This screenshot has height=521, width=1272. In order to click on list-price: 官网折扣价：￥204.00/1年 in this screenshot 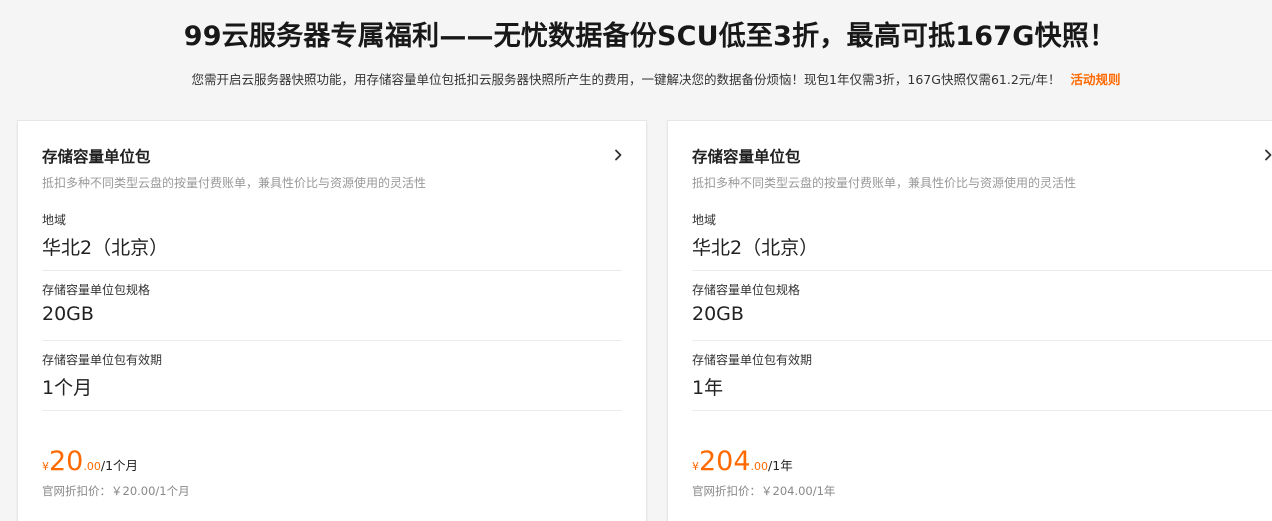, I will do `click(764, 491)`.